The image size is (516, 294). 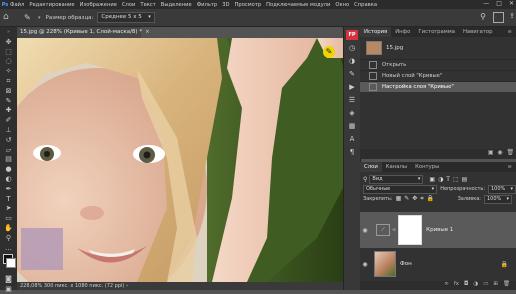 I want to click on layer-row-background: ◉ Фон 🔒, so click(x=438, y=264).